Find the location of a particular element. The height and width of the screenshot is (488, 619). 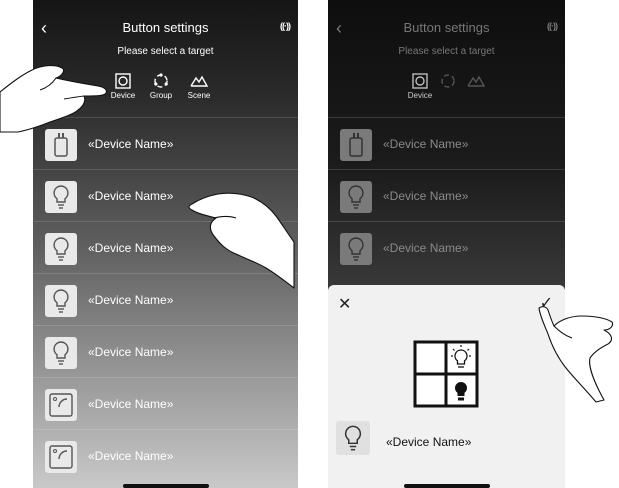

target-scene is located at coordinates (476, 82).